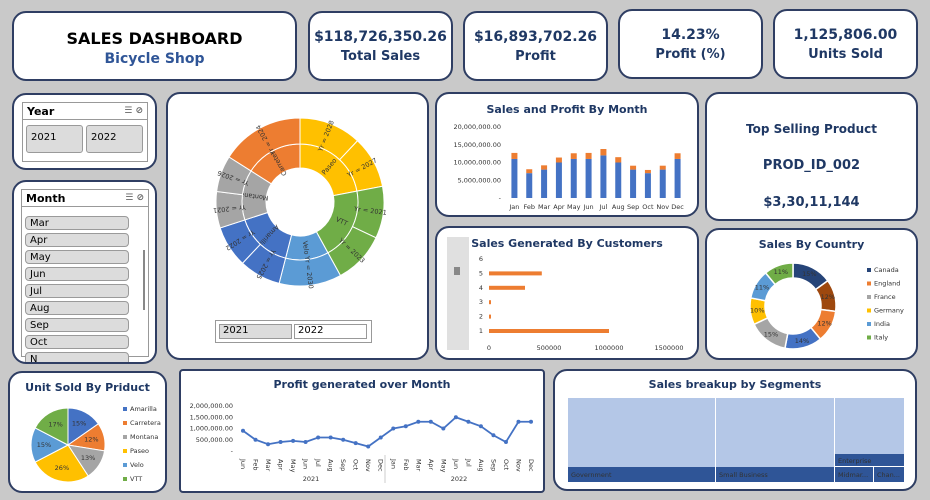 The width and height of the screenshot is (930, 500). What do you see at coordinates (41, 111) in the screenshot?
I see `year-slicer-title: Year` at bounding box center [41, 111].